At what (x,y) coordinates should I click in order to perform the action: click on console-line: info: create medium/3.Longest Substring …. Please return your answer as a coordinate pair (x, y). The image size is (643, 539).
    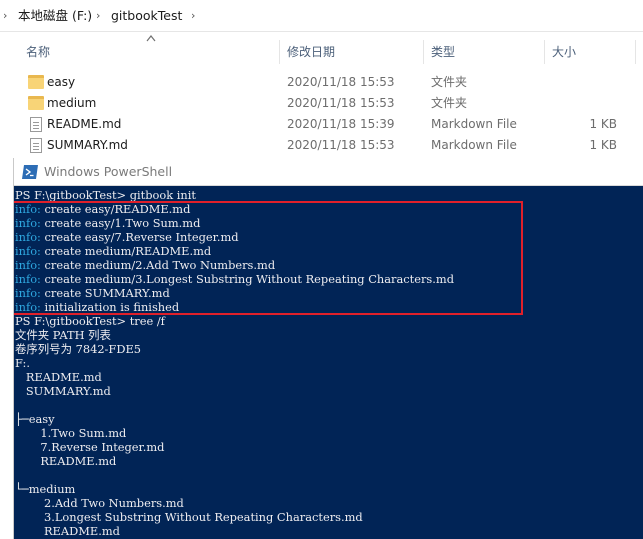
    Looking at the image, I should click on (234, 279).